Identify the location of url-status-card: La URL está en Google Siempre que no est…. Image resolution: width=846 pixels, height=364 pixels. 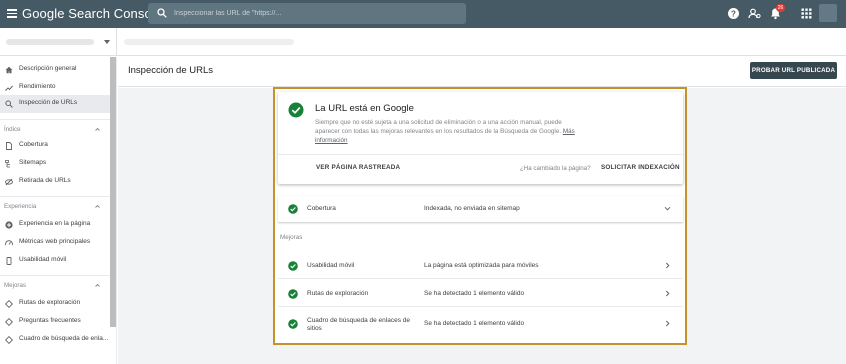
(480, 138).